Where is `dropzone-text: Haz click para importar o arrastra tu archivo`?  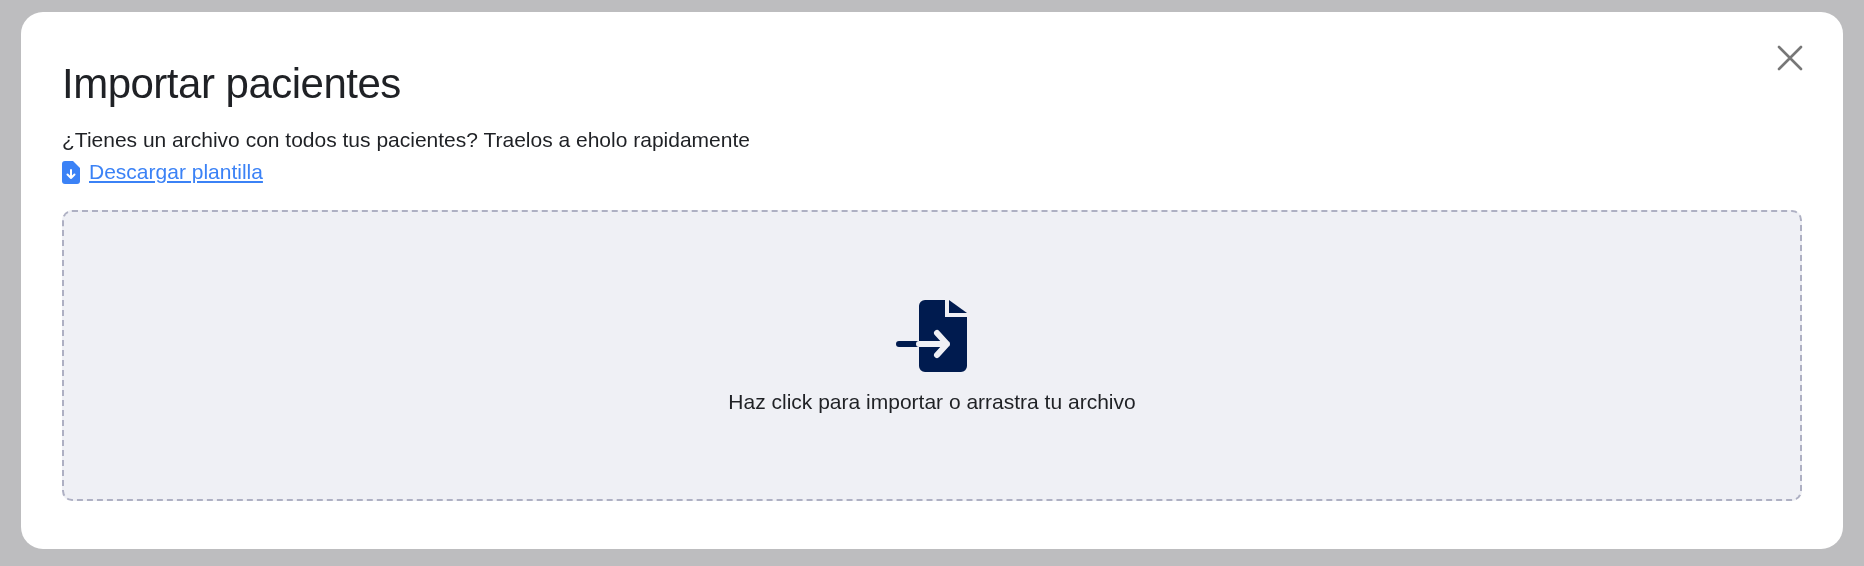 dropzone-text: Haz click para importar o arrastra tu archivo is located at coordinates (932, 401).